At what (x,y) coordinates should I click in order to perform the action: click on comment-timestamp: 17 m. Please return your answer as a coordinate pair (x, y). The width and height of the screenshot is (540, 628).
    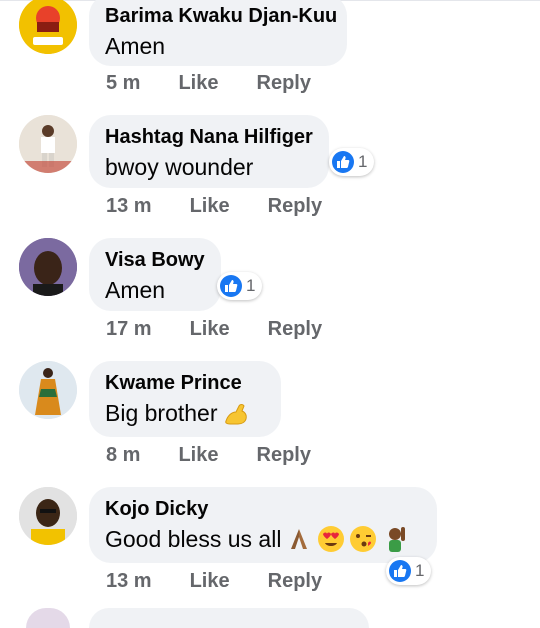
    Looking at the image, I should click on (129, 329).